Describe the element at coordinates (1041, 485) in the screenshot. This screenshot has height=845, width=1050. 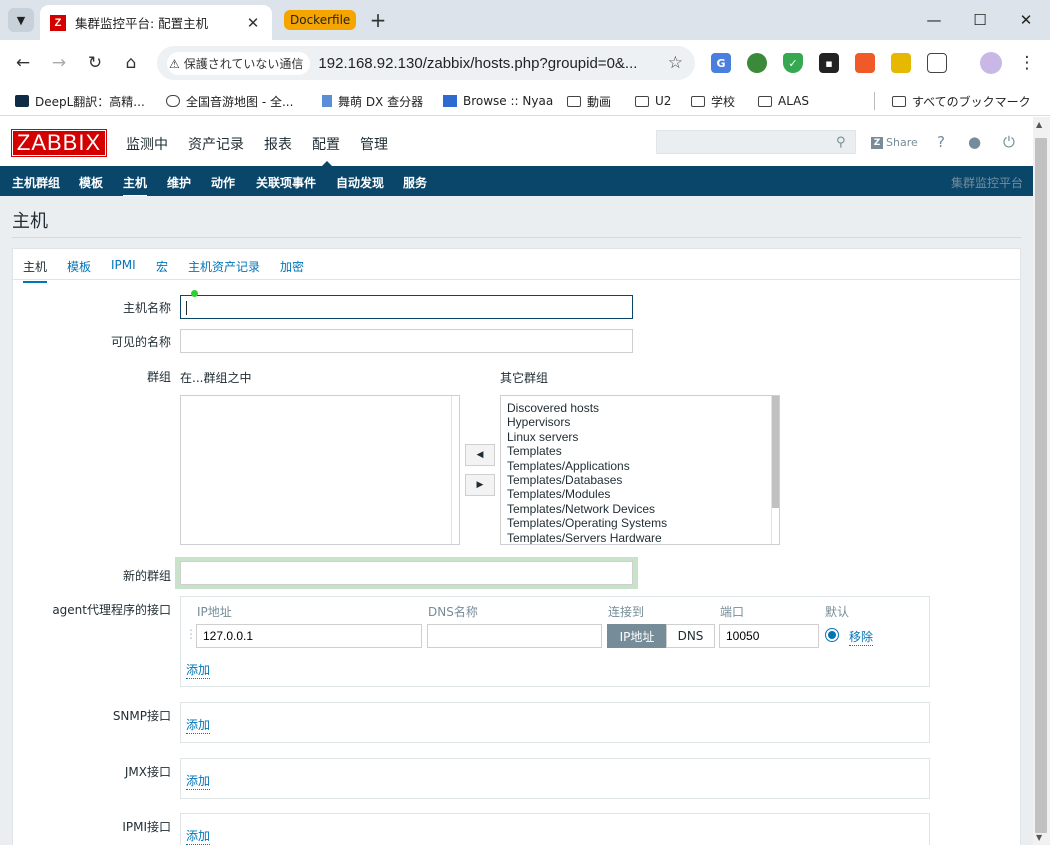
I see `page-scroll-thumb` at that location.